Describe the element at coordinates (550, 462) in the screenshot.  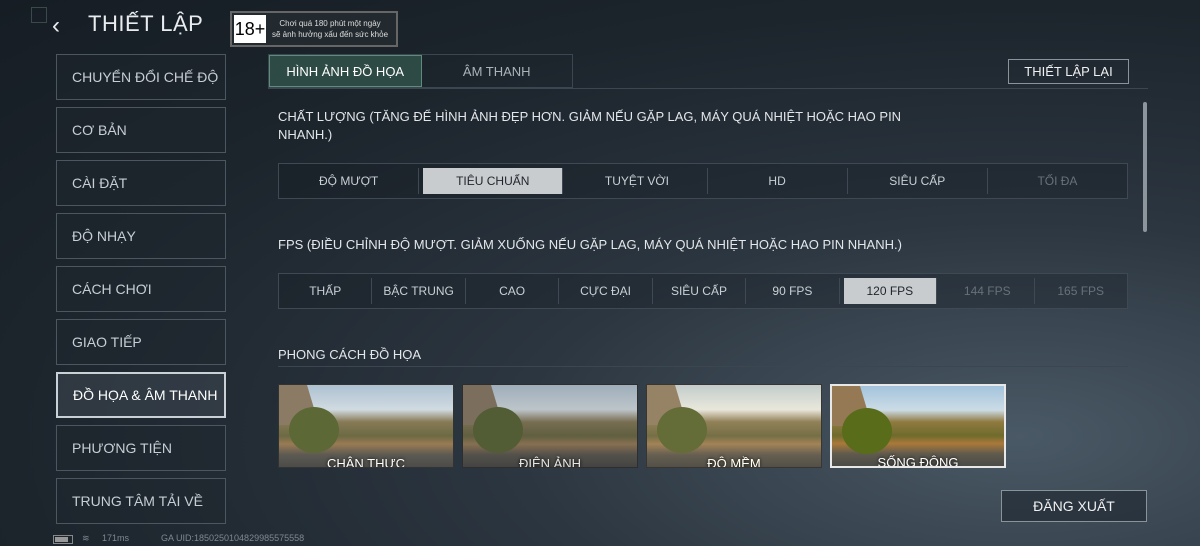
I see `style-label: ĐIỆN ẢNH` at that location.